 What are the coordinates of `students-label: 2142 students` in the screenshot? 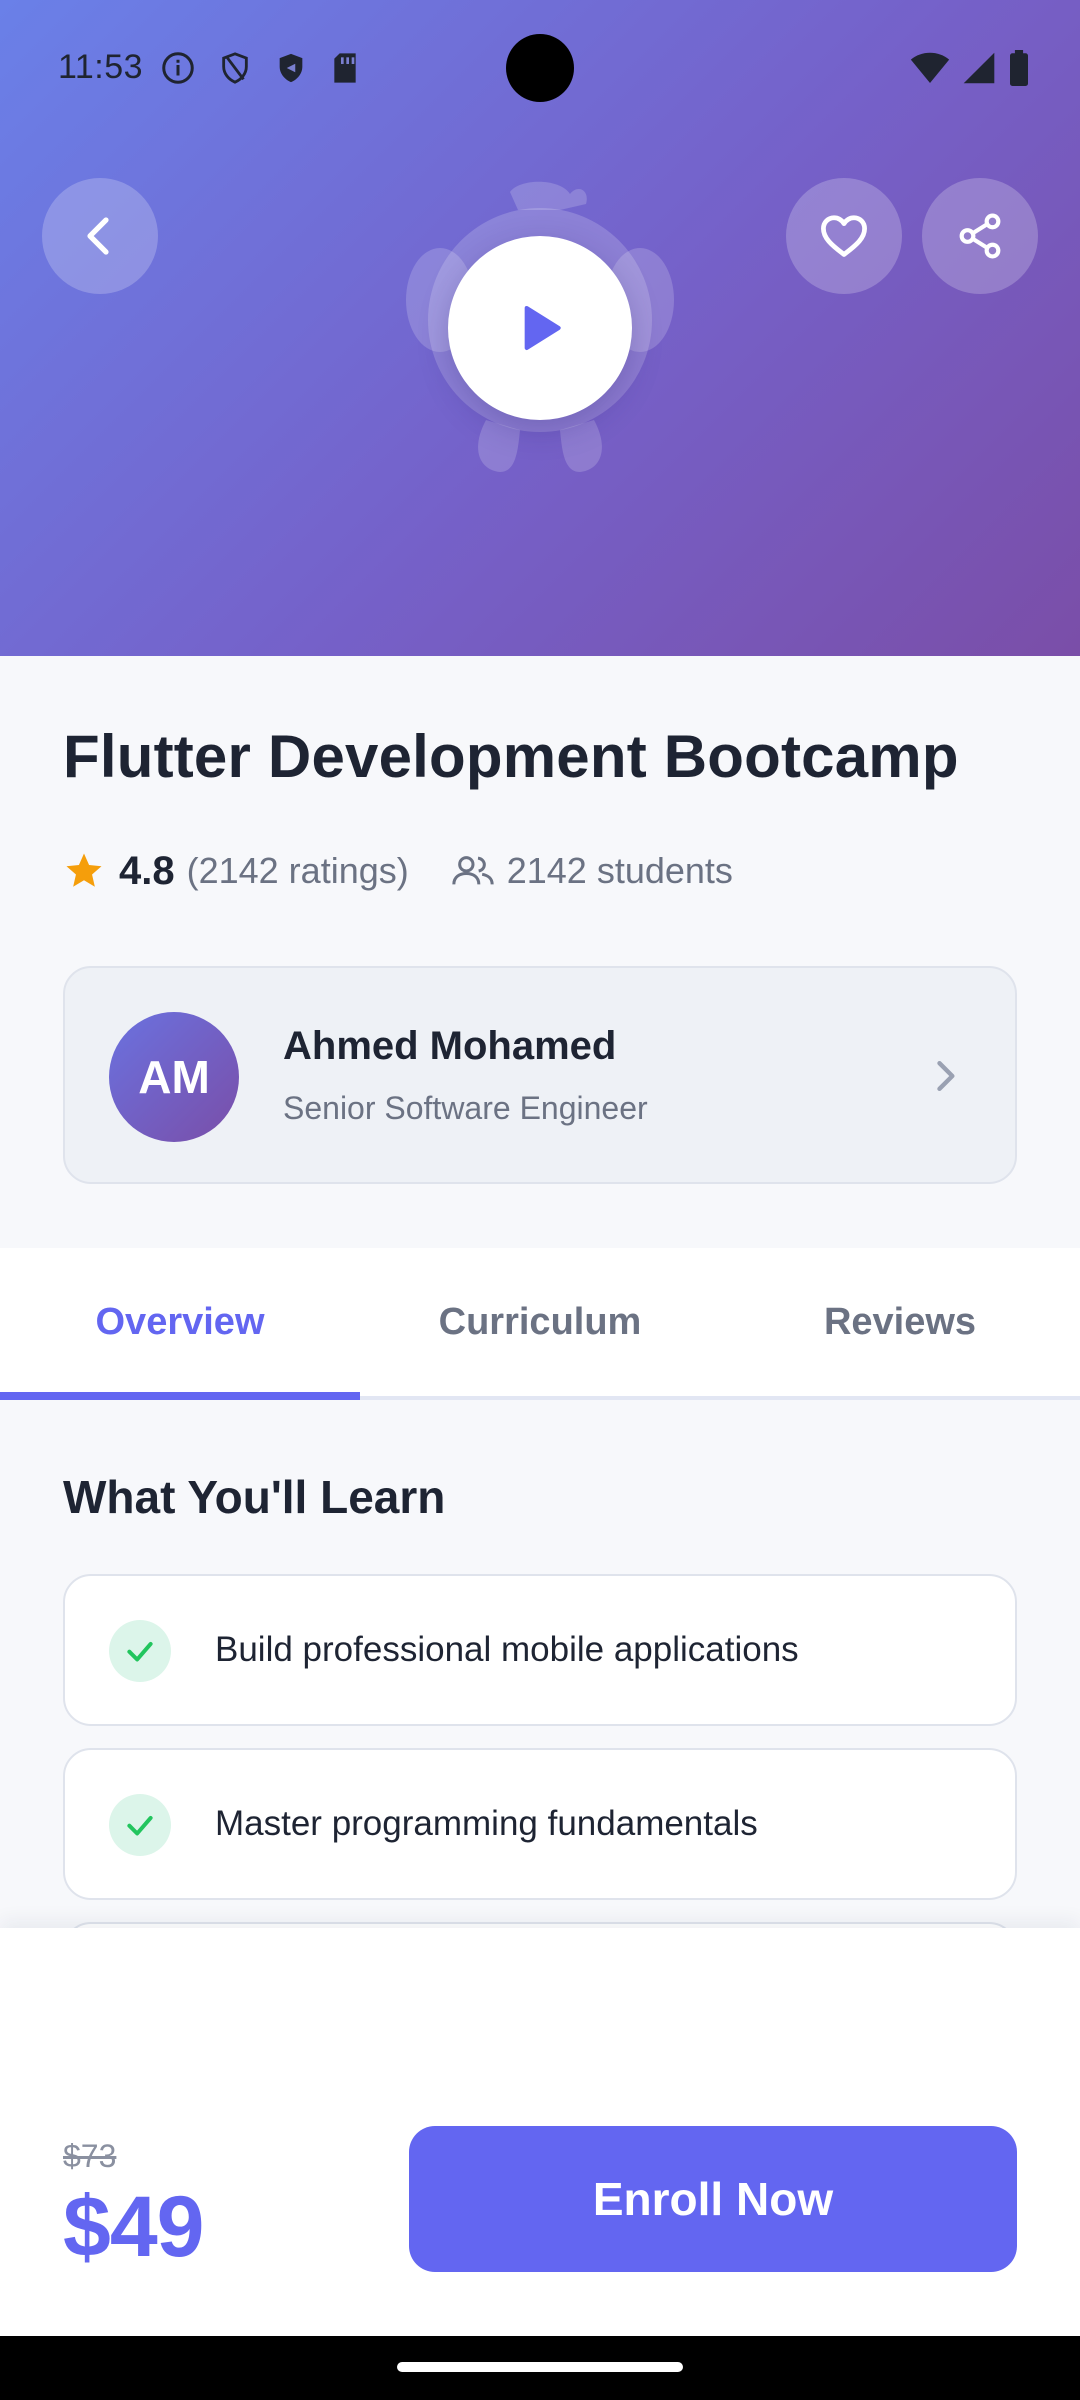 It's located at (619, 870).